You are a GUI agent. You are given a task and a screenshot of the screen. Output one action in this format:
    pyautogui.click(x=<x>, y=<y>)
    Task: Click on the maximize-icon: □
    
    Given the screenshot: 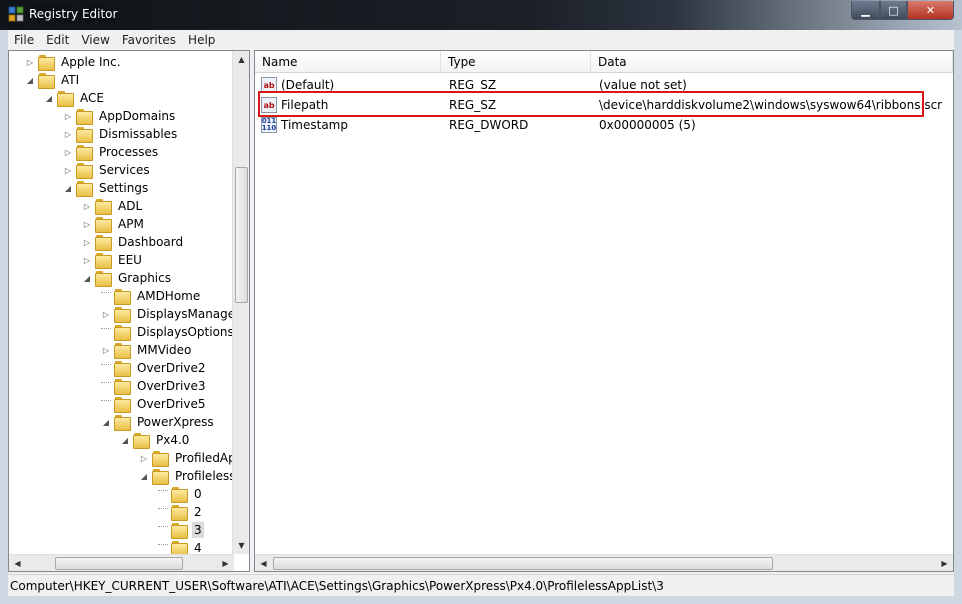 What is the action you would take?
    pyautogui.click(x=893, y=10)
    